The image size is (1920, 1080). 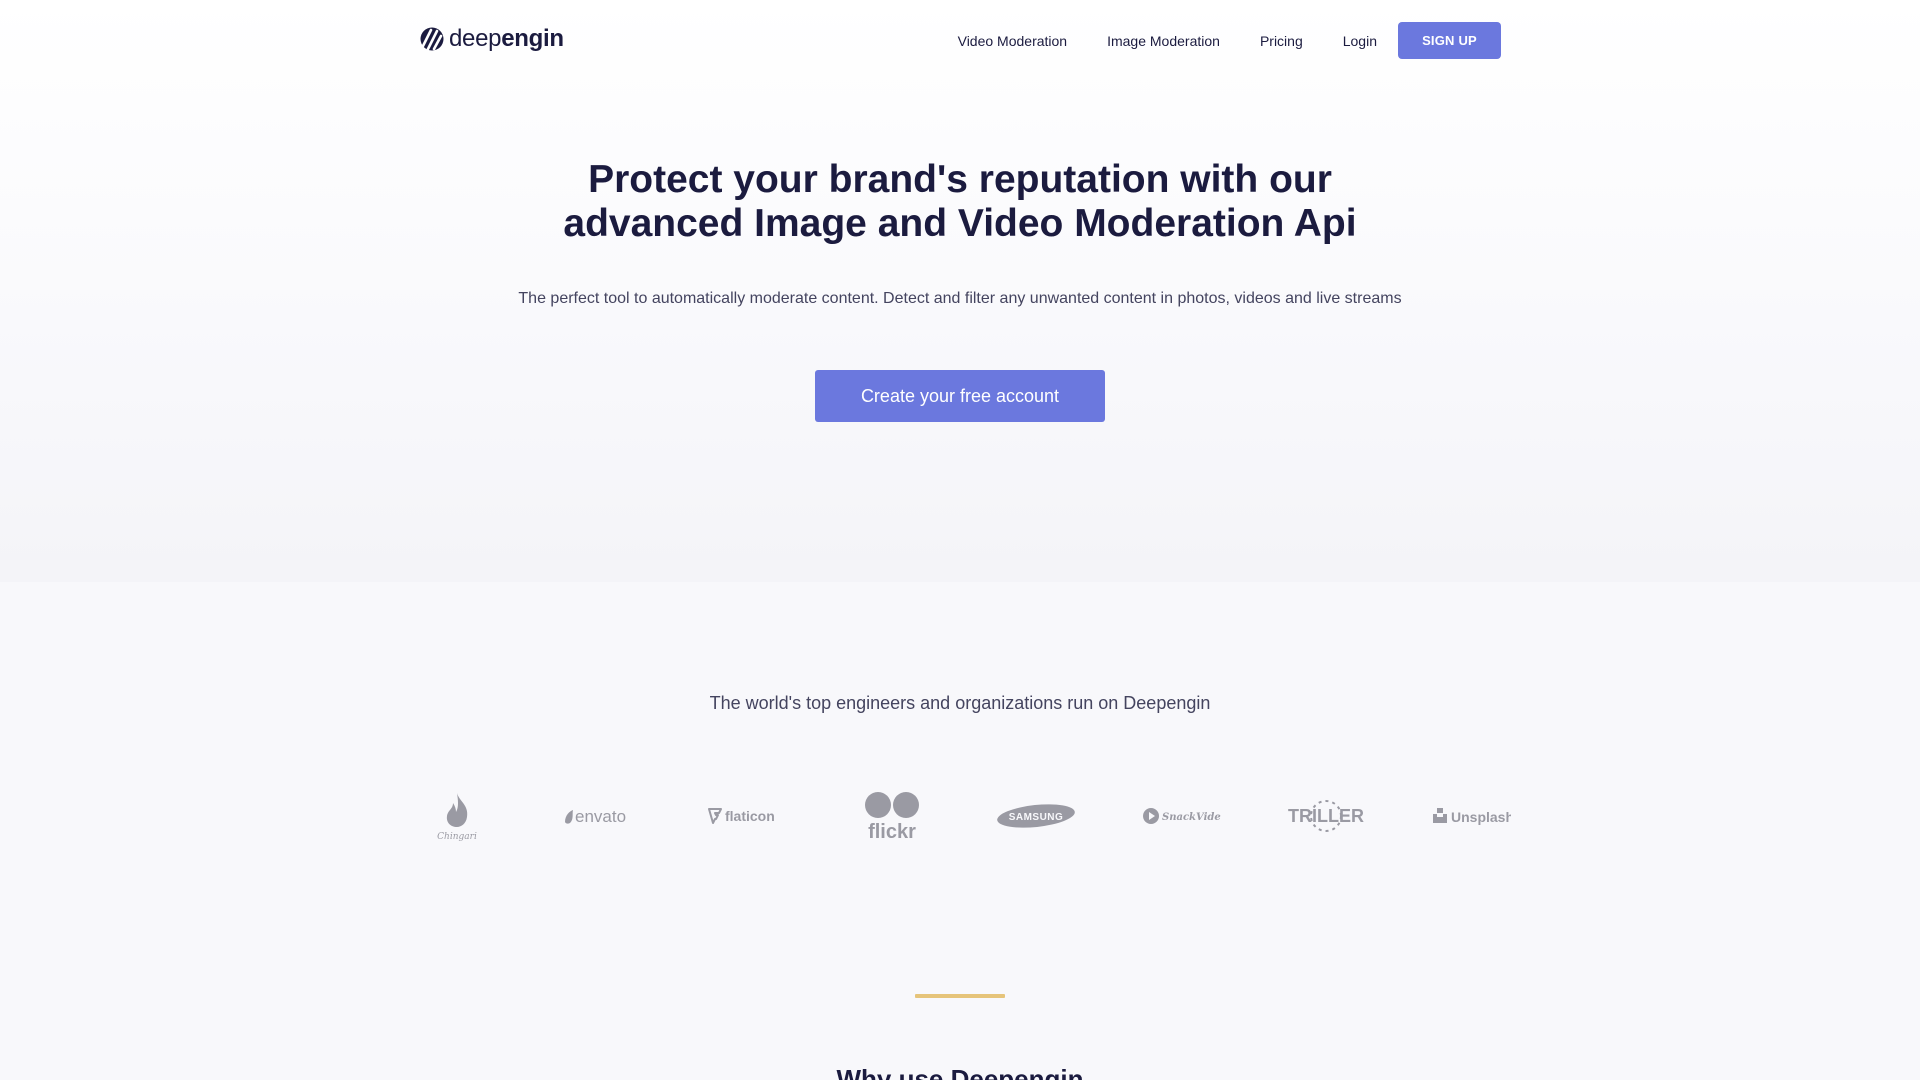 I want to click on deepengin-logo: deepengin, so click(x=492, y=39).